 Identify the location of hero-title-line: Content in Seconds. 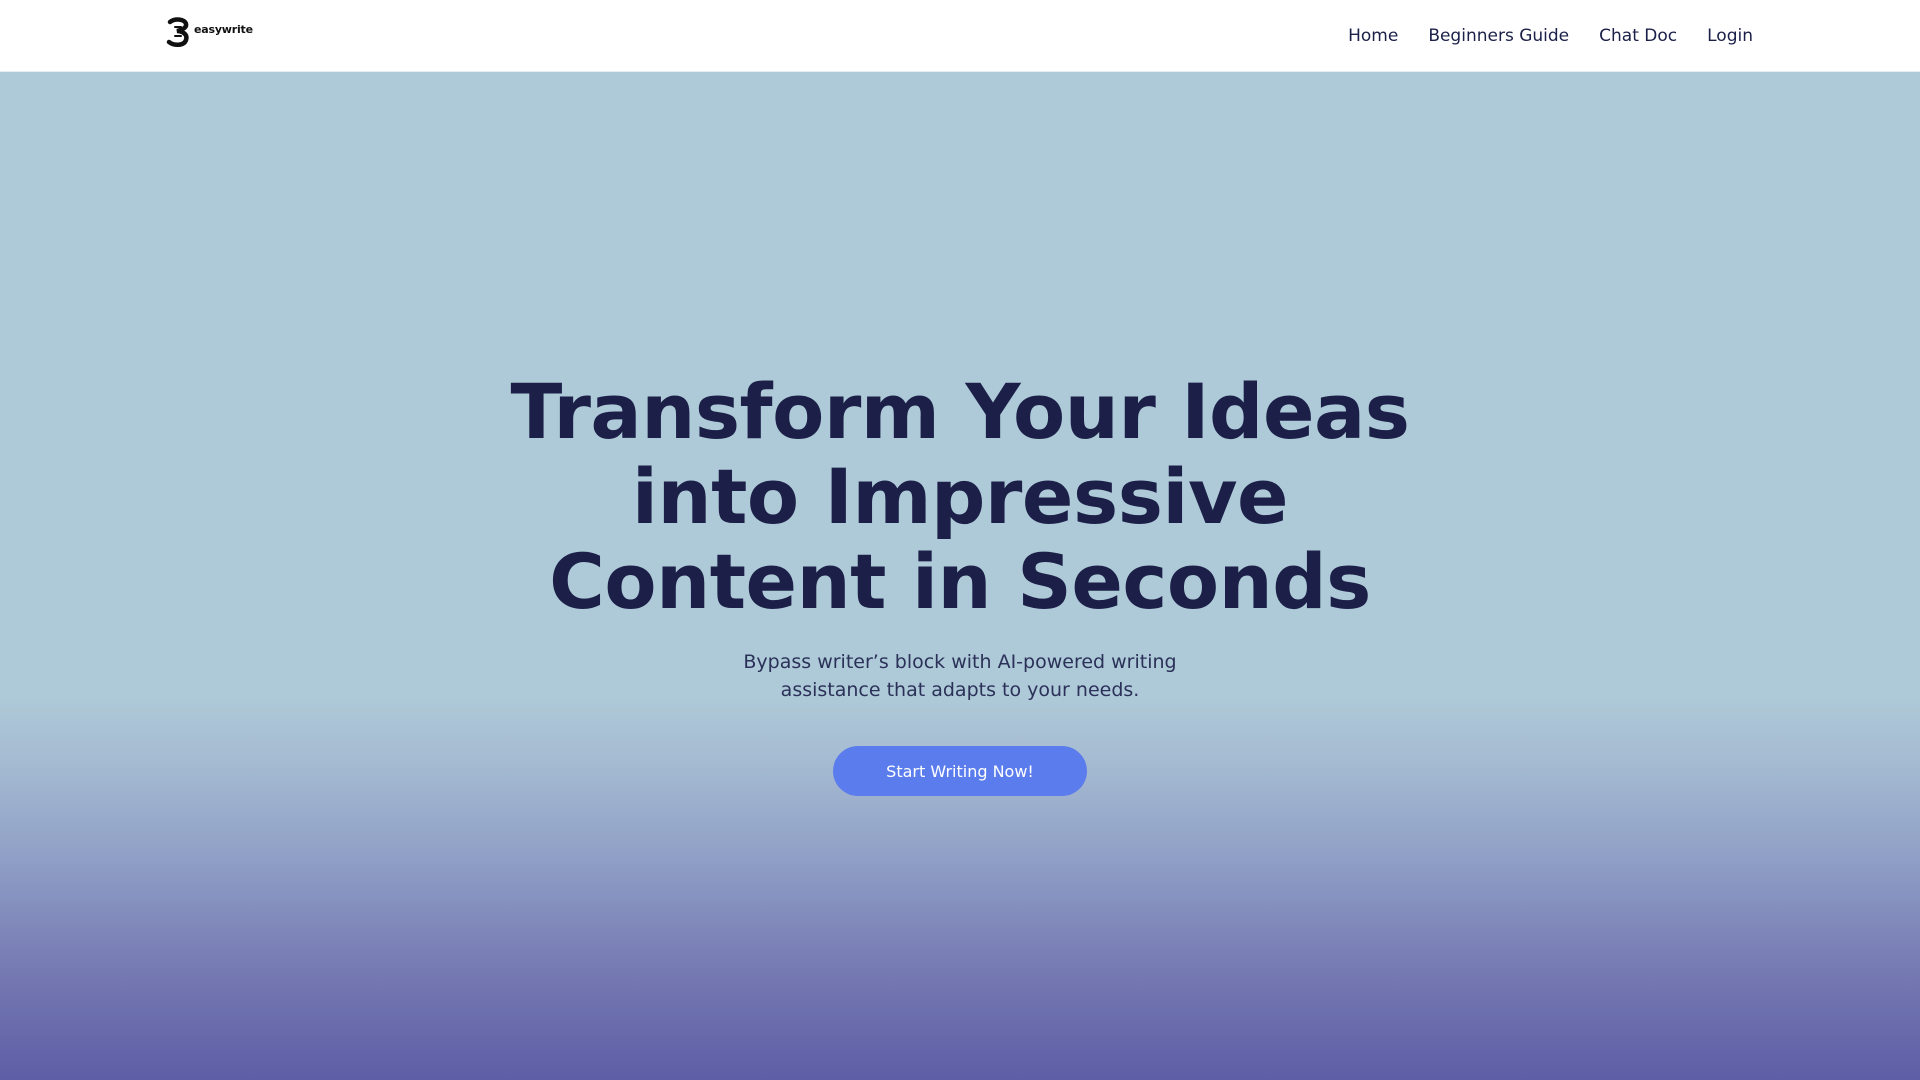
(960, 581).